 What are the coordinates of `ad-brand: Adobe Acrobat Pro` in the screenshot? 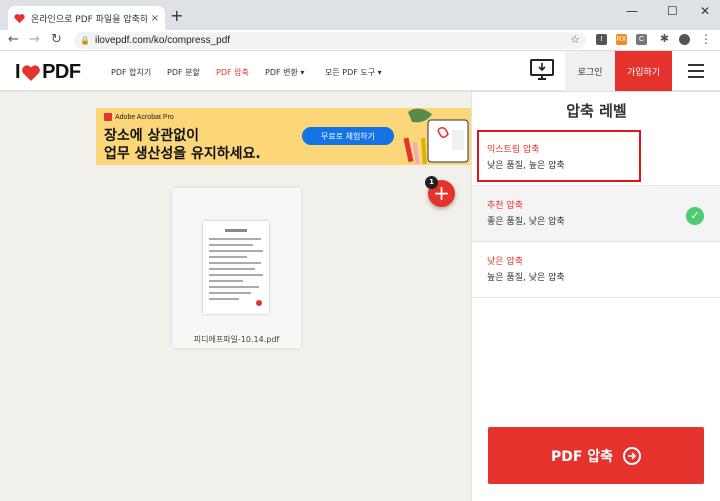 It's located at (139, 117).